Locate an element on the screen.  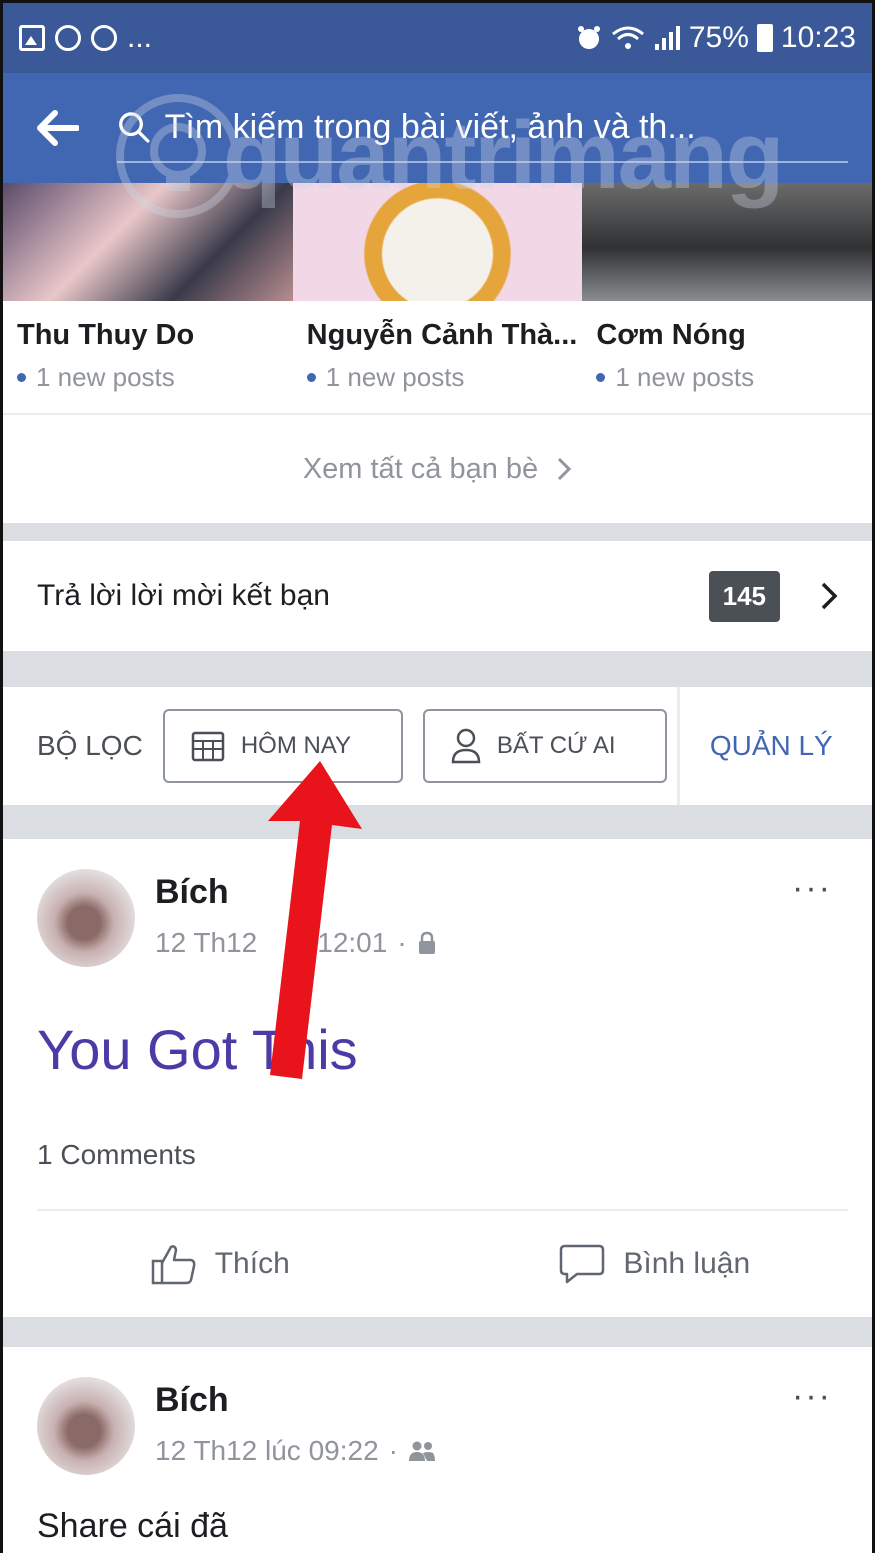
requests-count-badge: 145 is located at coordinates (744, 596).